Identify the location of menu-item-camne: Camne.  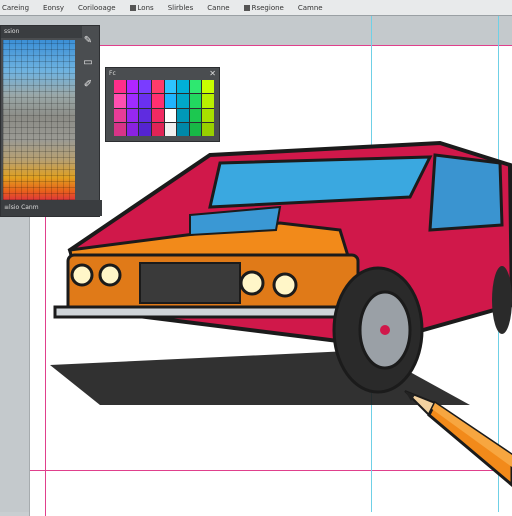
(310, 8).